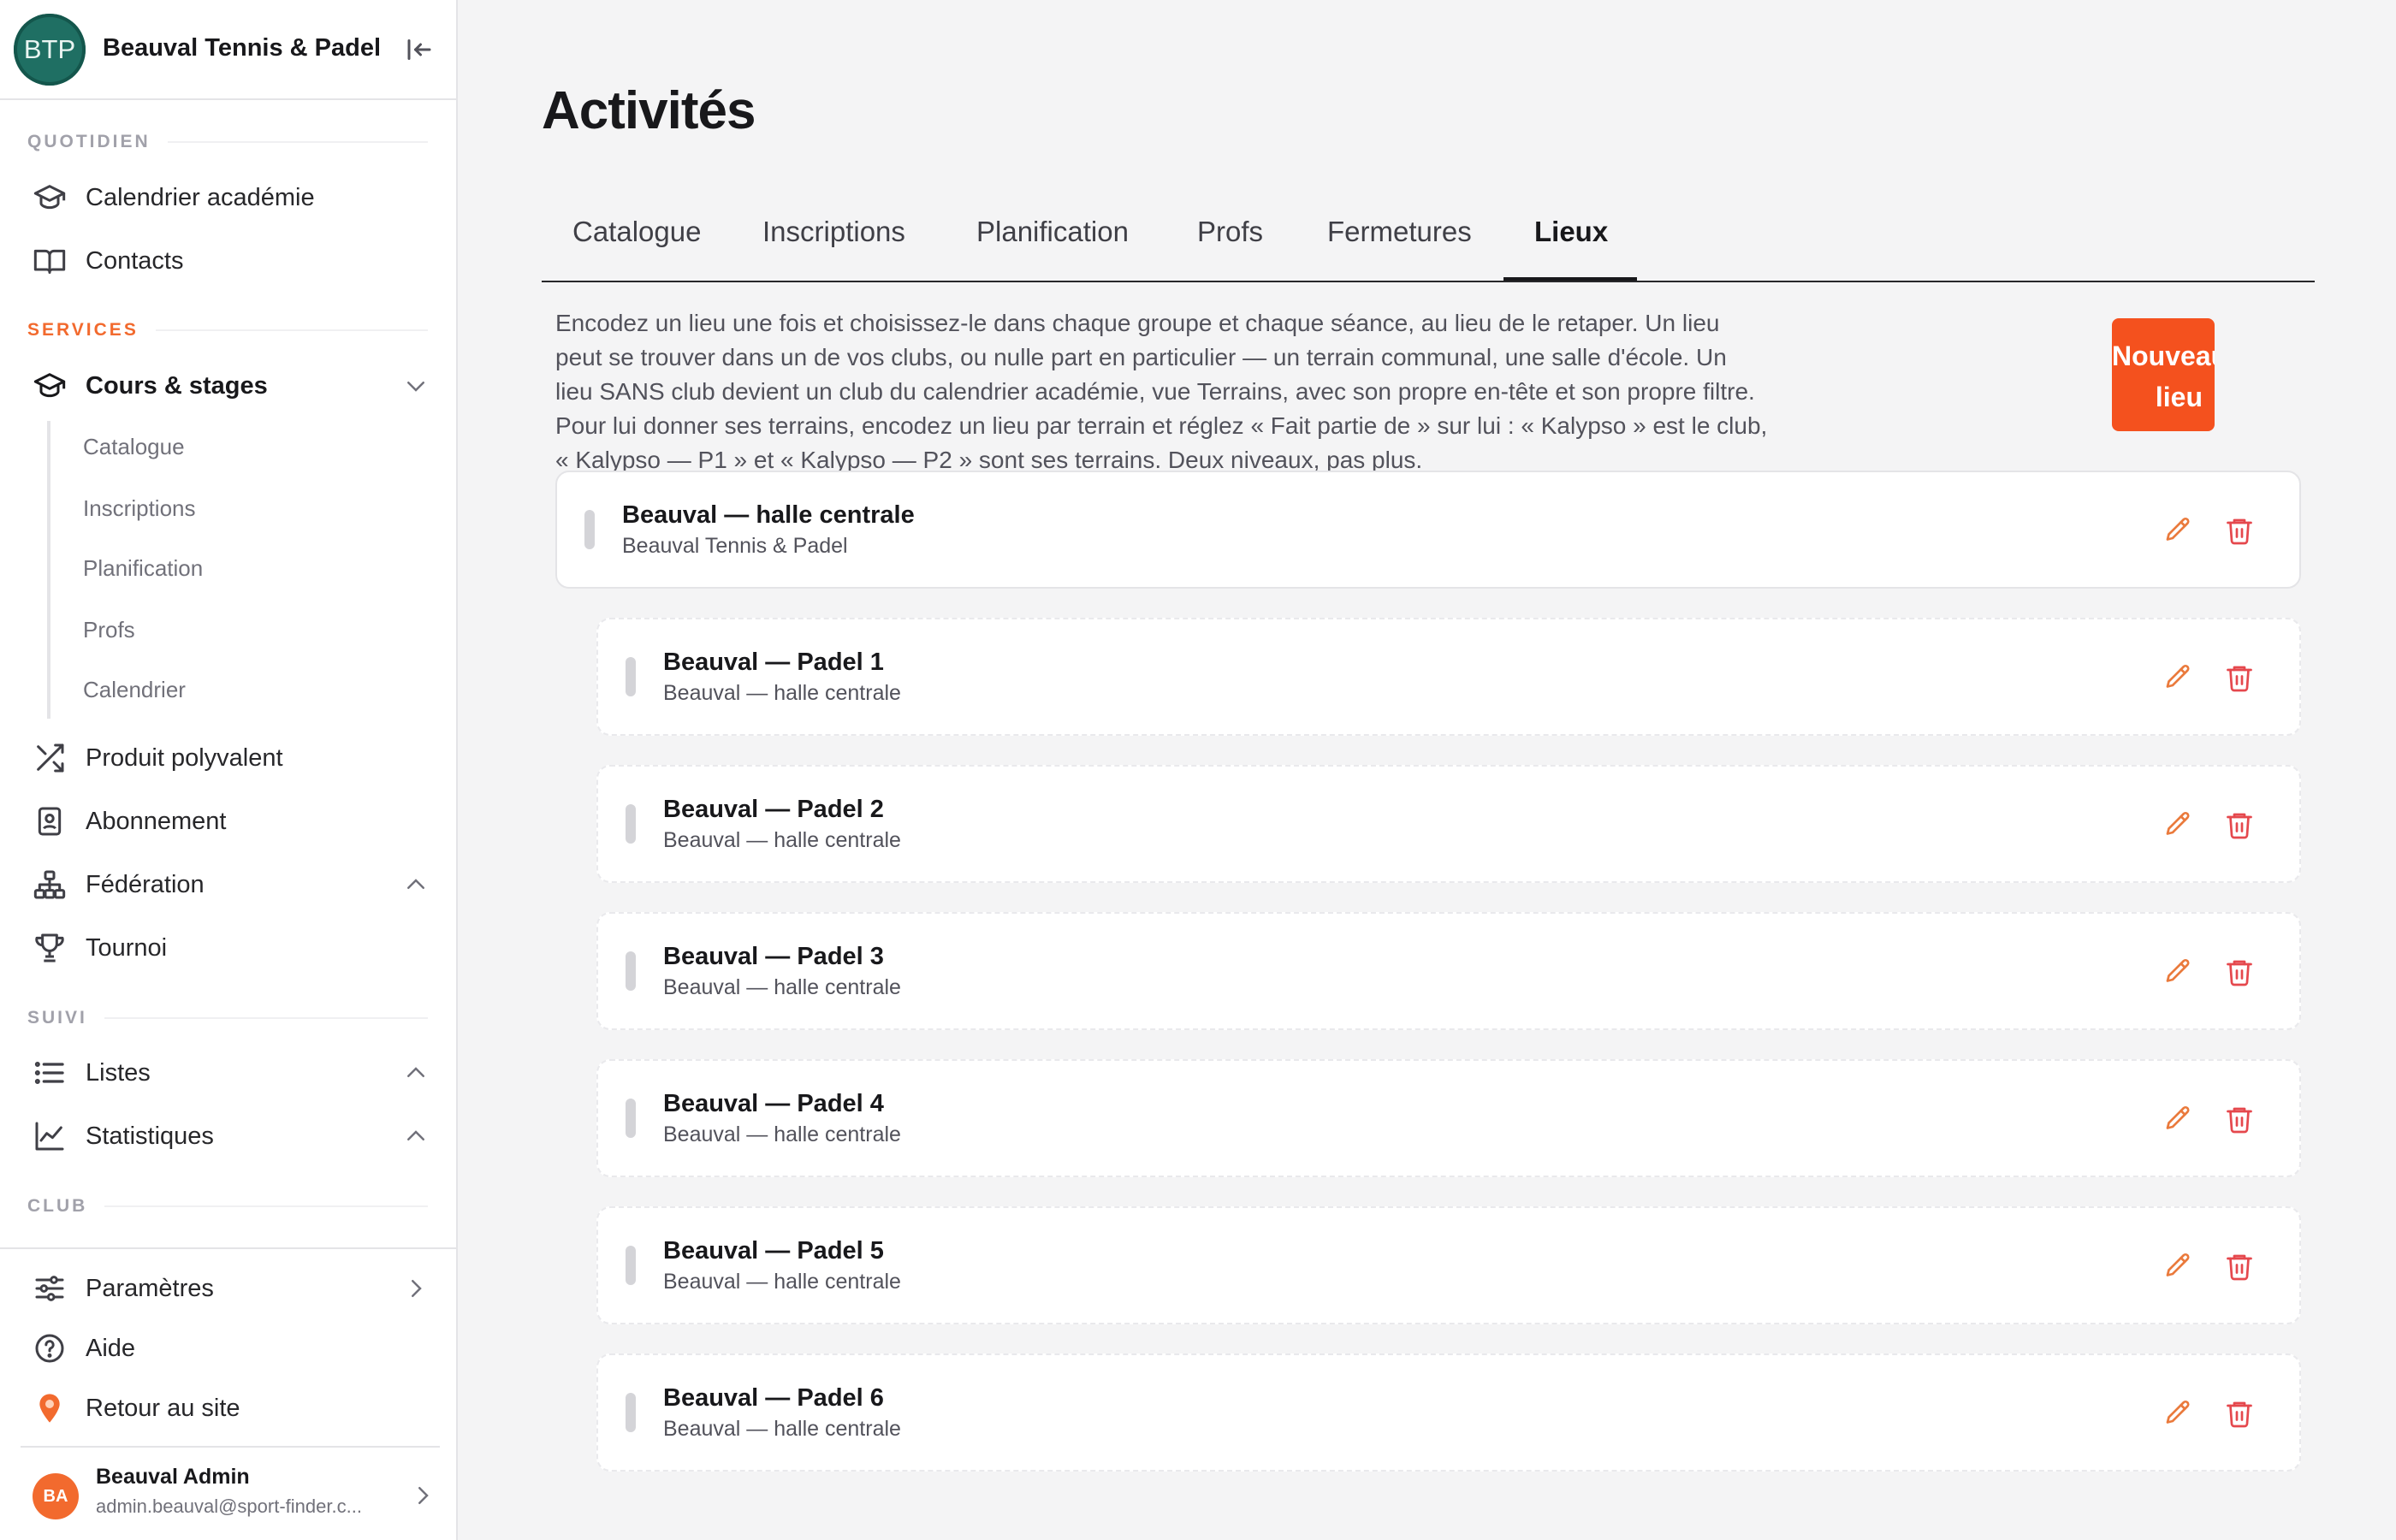  I want to click on page-title: Activités, so click(649, 110).